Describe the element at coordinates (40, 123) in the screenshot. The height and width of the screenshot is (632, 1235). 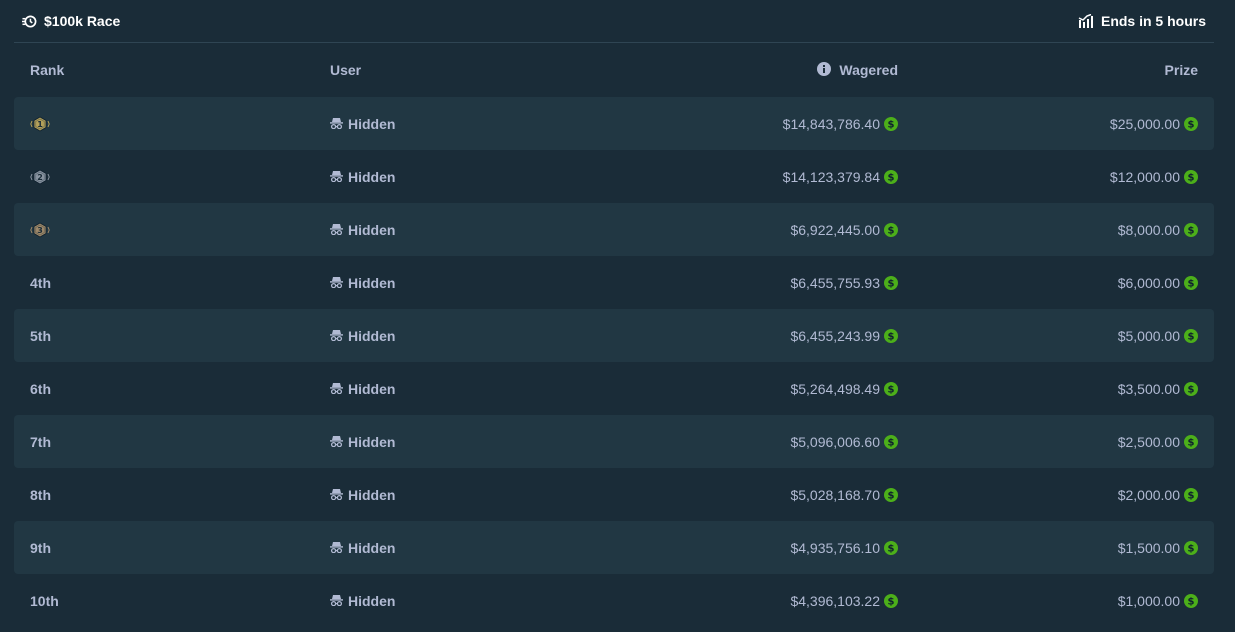
I see `rank-cell: 1` at that location.